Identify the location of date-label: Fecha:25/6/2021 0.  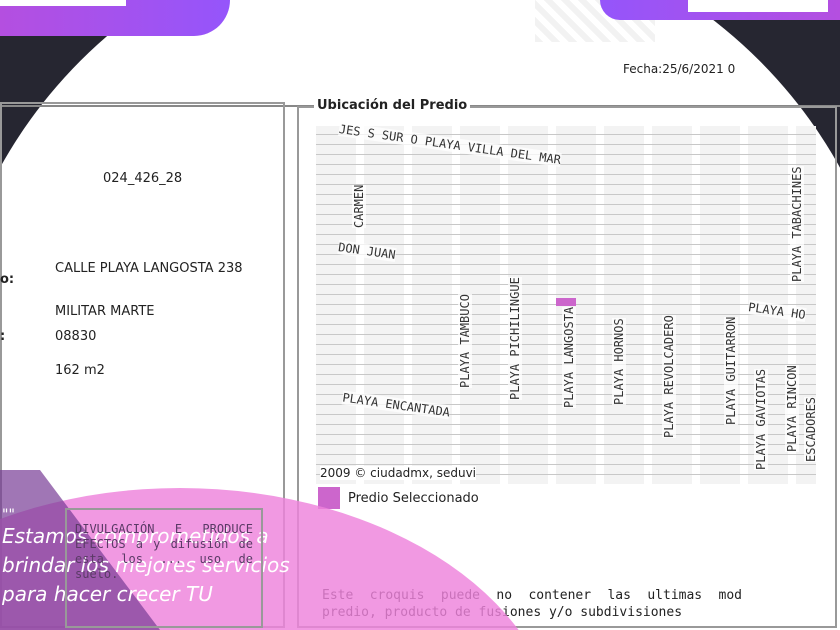
(679, 69).